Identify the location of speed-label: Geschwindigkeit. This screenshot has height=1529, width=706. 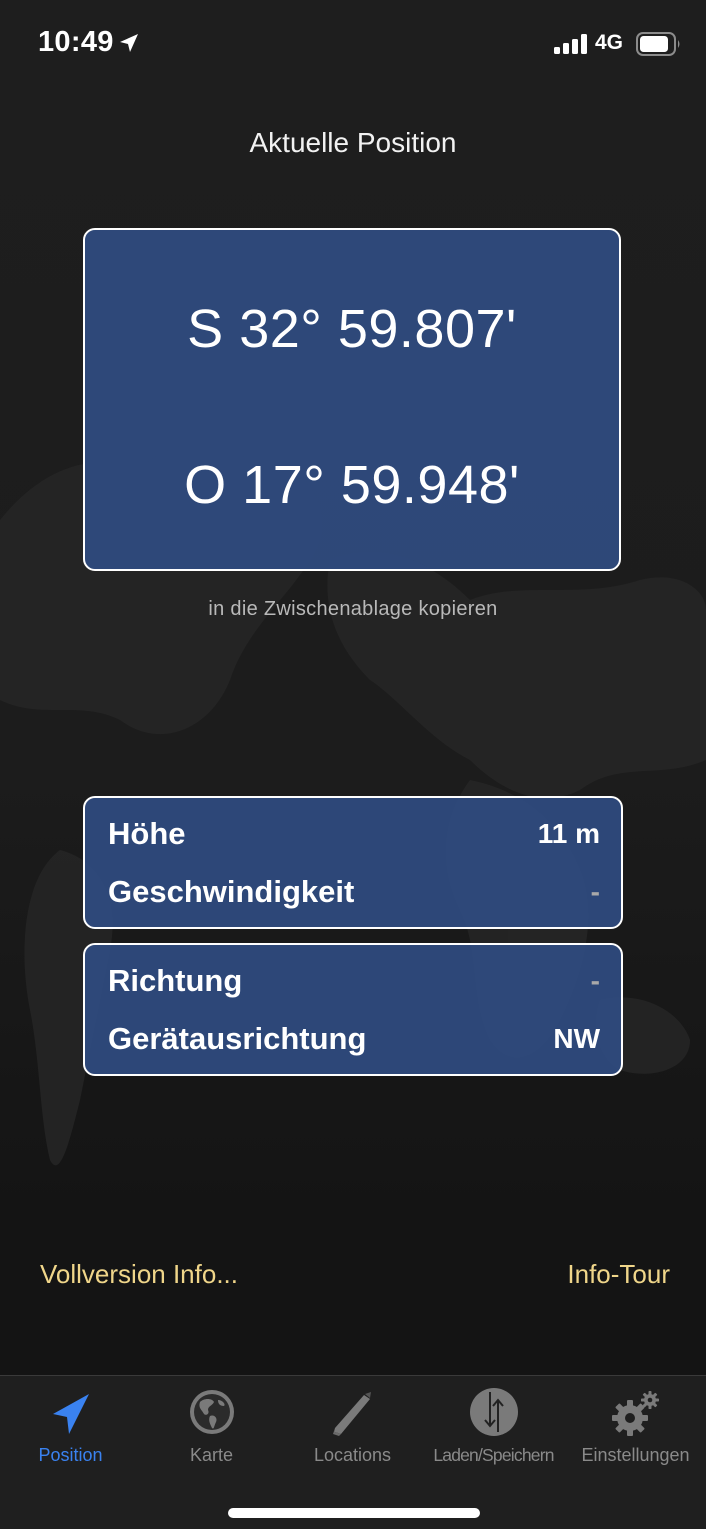
(231, 891).